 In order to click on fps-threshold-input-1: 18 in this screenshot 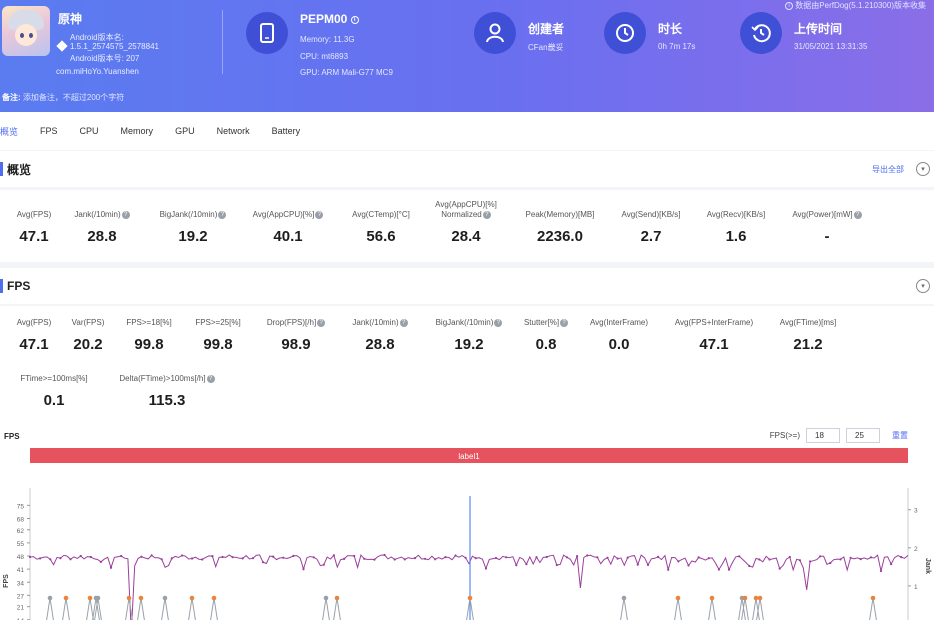, I will do `click(823, 435)`.